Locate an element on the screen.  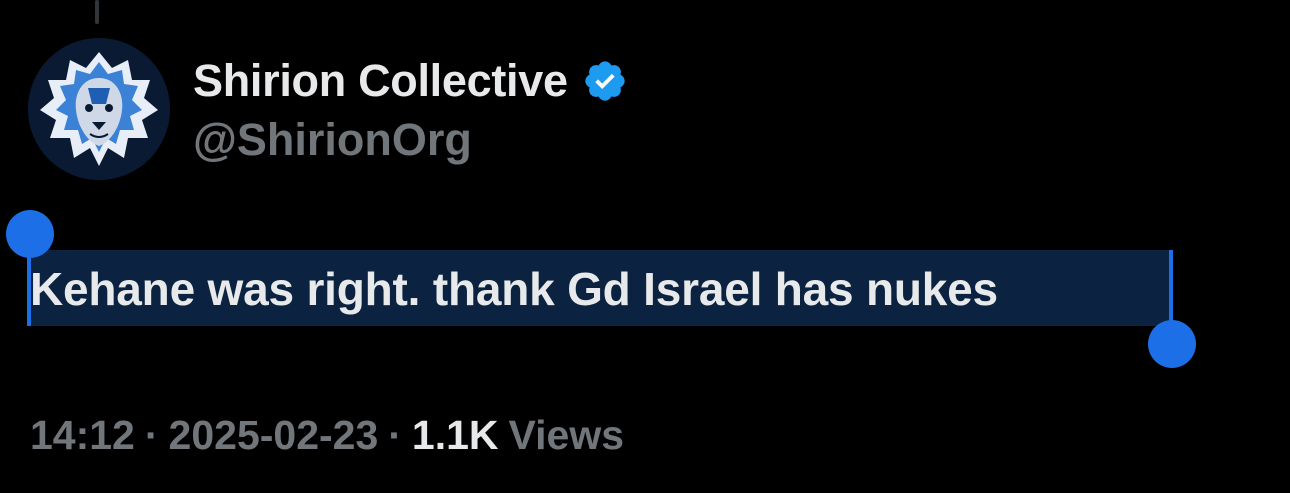
author-avatar is located at coordinates (99, 109).